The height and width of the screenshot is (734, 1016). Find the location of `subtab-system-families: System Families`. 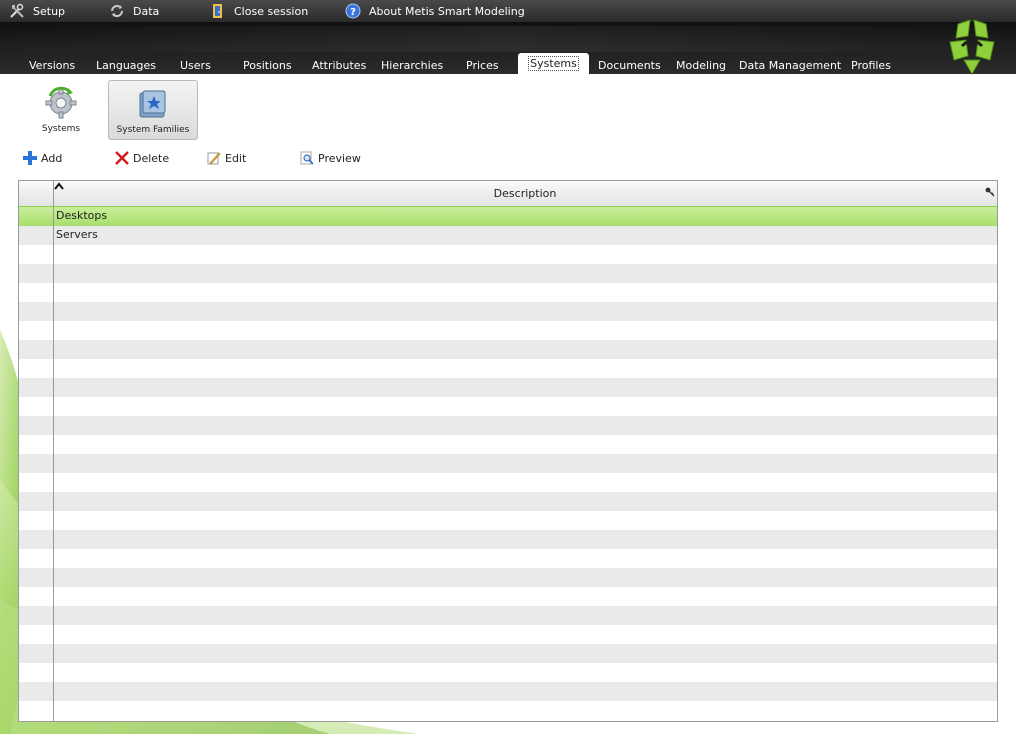

subtab-system-families: System Families is located at coordinates (153, 110).